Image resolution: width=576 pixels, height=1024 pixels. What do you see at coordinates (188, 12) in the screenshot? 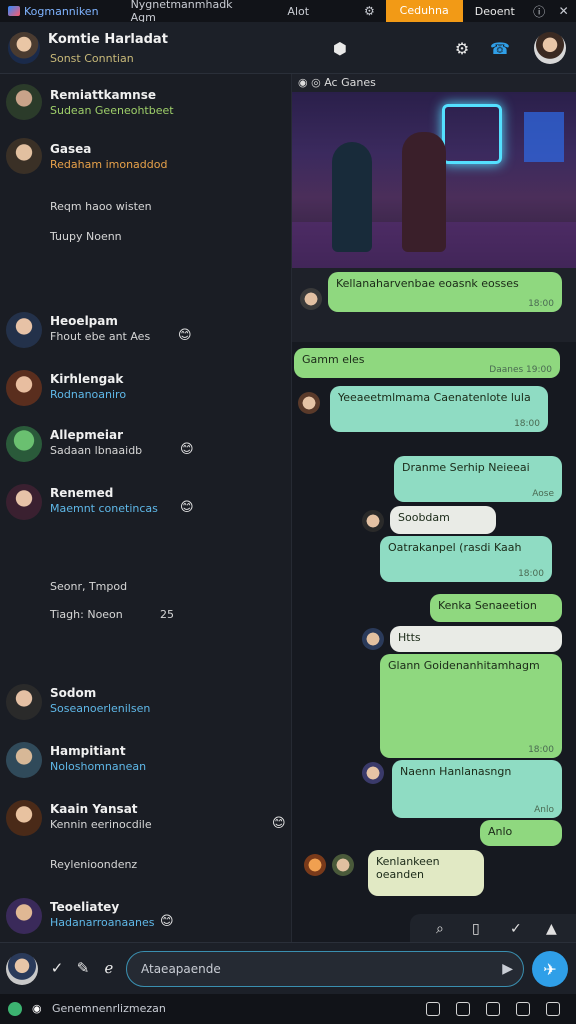
I see `nav-item: Nygnetmanmhadk Agm` at bounding box center [188, 12].